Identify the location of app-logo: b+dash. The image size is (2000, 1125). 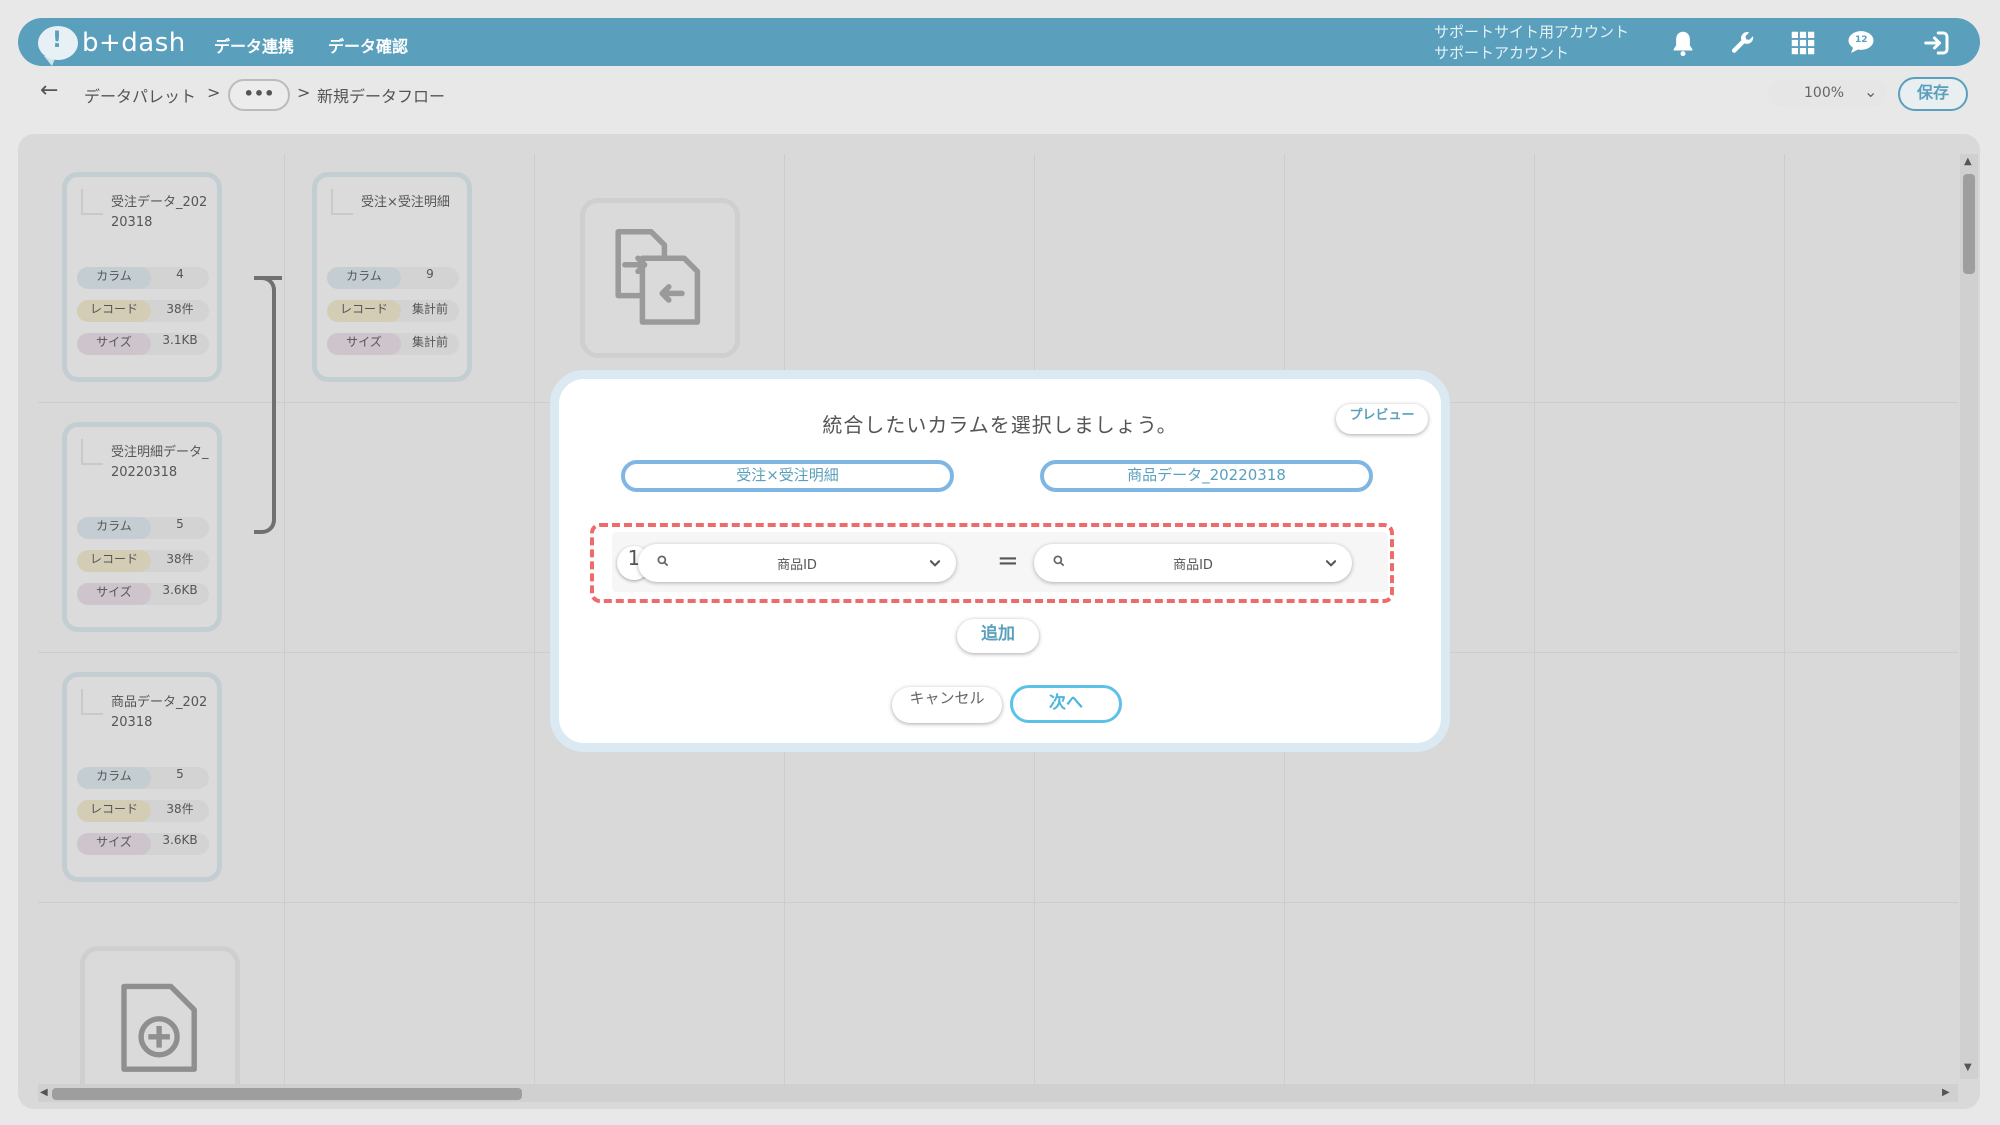
(134, 43).